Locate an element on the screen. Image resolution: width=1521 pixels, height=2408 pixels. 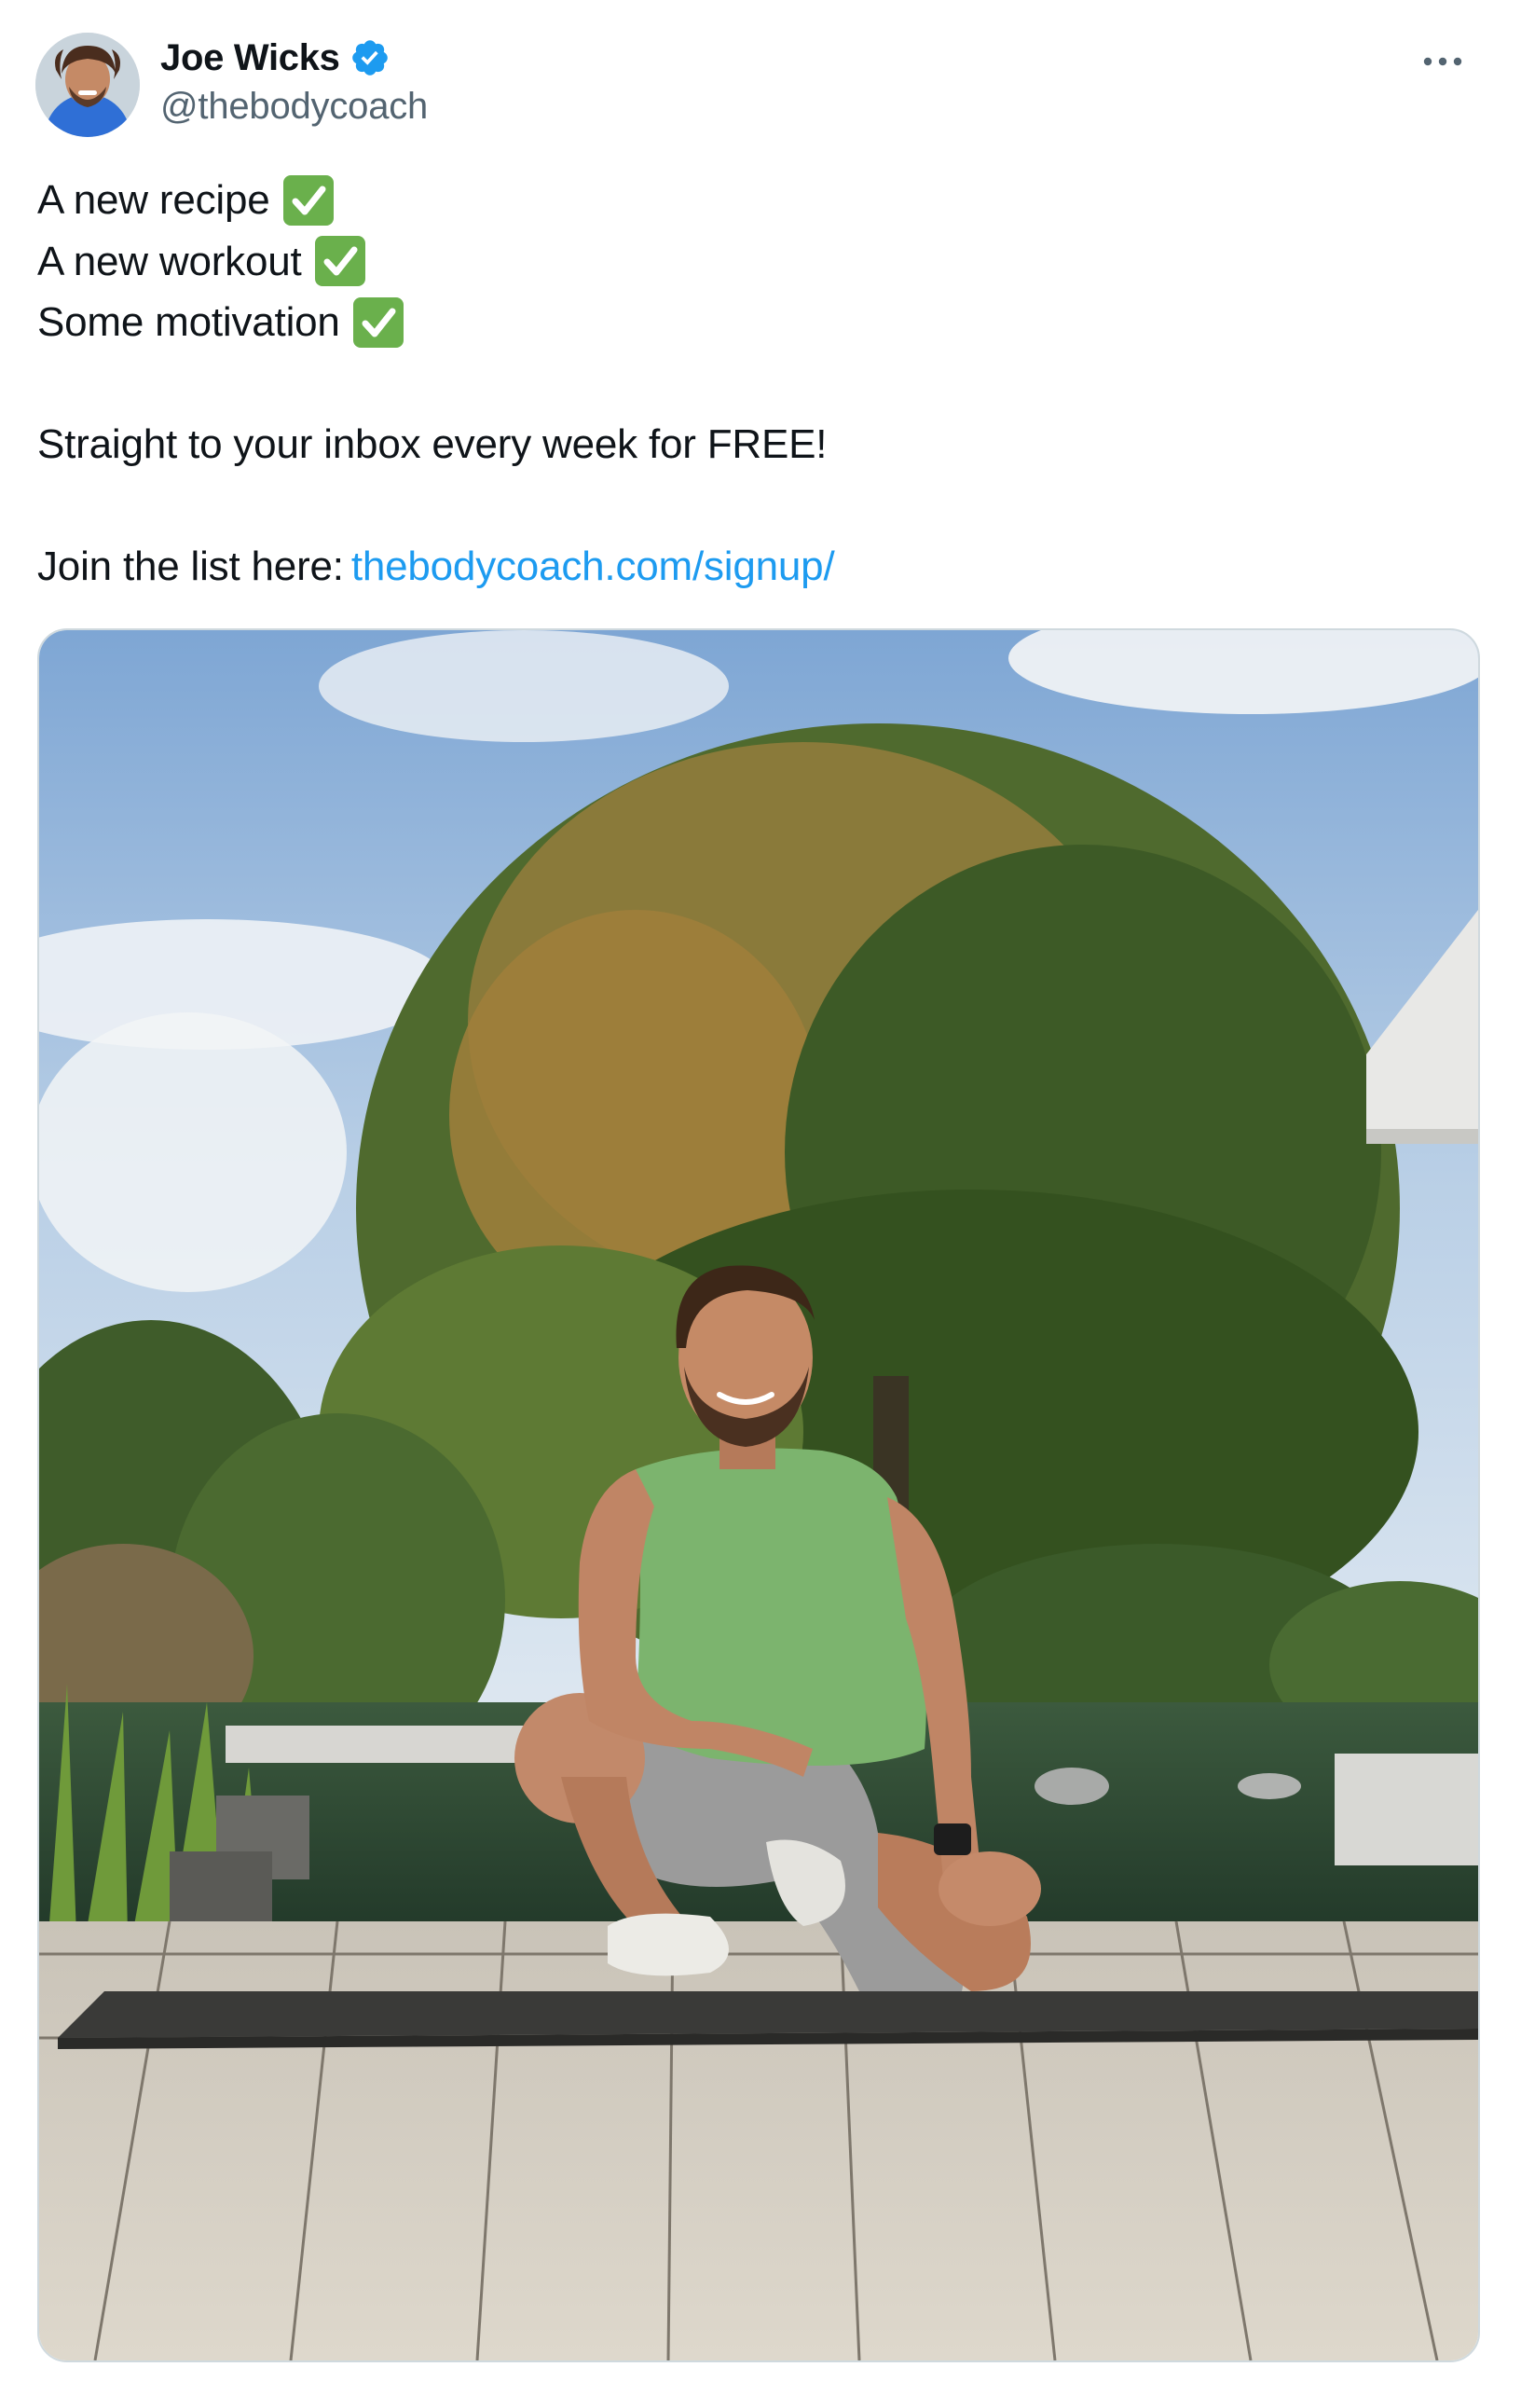
join-prefix: Join the list here: is located at coordinates (190, 566).